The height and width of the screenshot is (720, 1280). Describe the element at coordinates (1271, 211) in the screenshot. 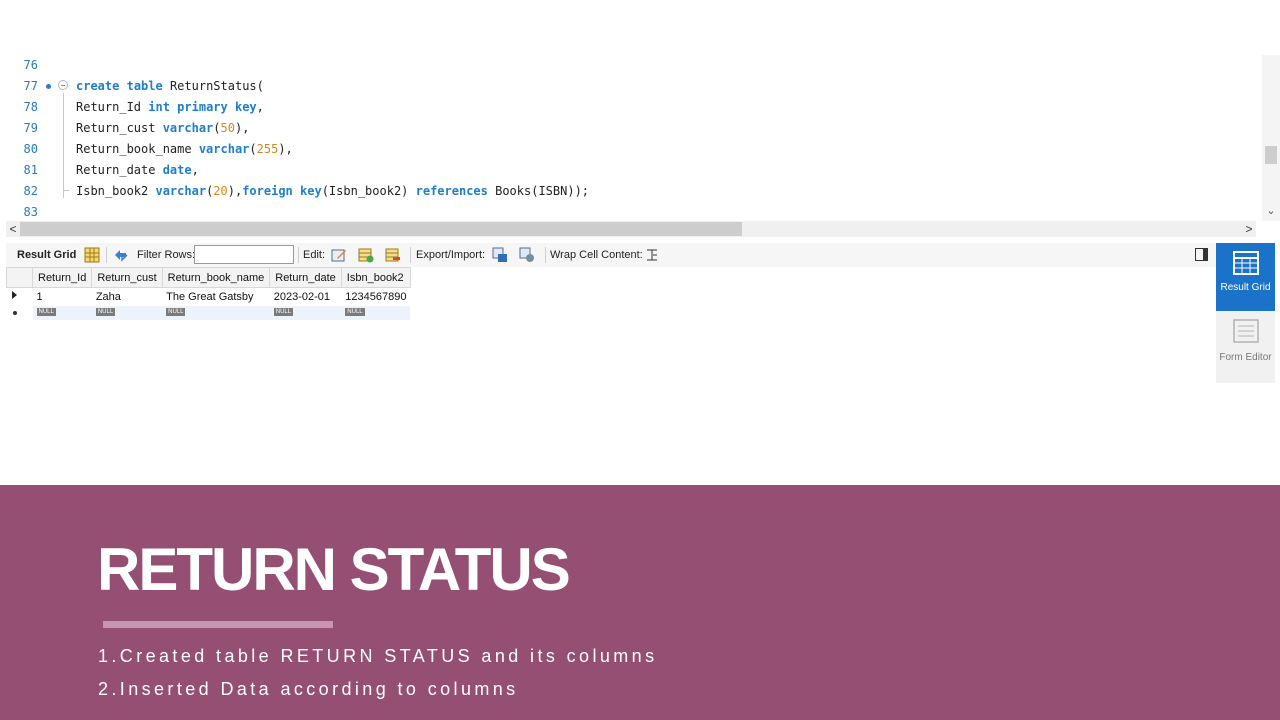

I see `scroll-down-arrow-icon: ⌄` at that location.